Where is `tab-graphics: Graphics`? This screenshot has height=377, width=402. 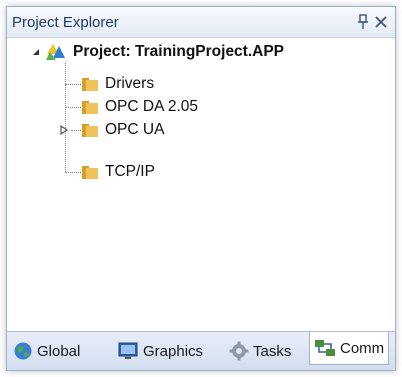 tab-graphics: Graphics is located at coordinates (160, 351).